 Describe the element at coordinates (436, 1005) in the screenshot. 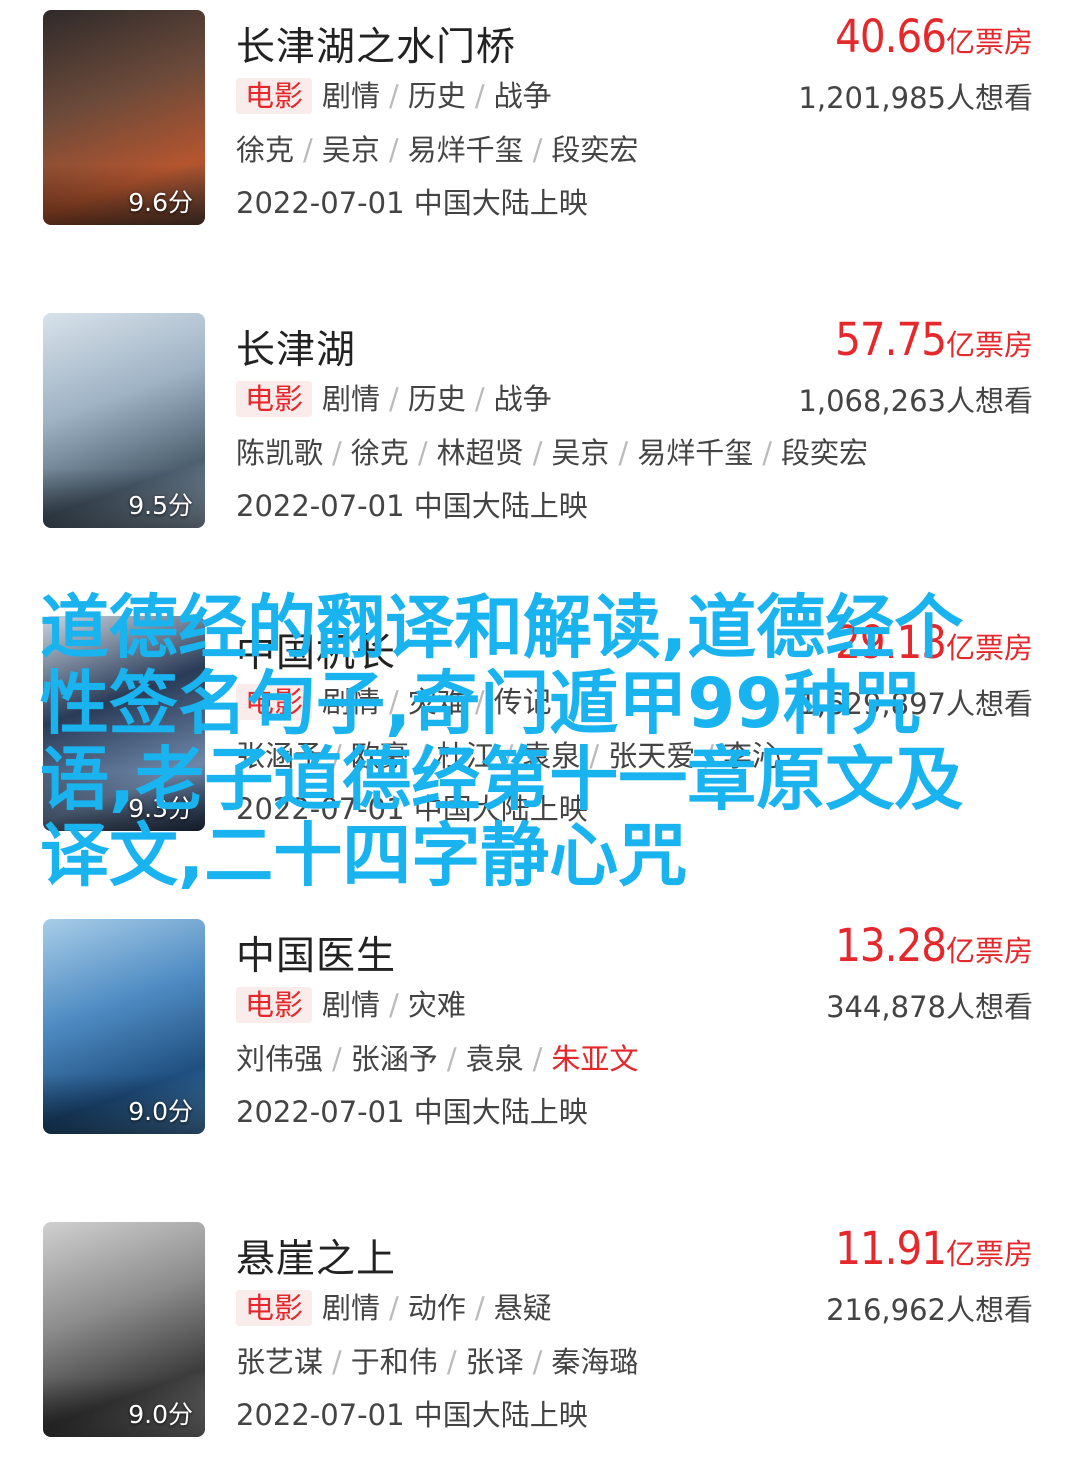

I see `genre-label: 灾难` at that location.